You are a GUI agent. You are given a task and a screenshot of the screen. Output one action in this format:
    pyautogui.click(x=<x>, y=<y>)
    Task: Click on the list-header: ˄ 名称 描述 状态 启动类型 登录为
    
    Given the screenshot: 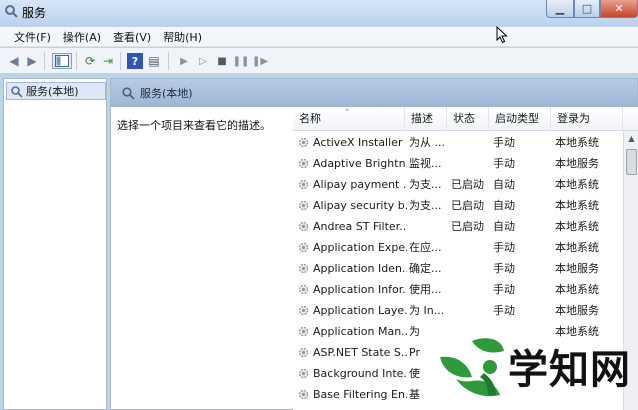 What is the action you would take?
    pyautogui.click(x=465, y=119)
    